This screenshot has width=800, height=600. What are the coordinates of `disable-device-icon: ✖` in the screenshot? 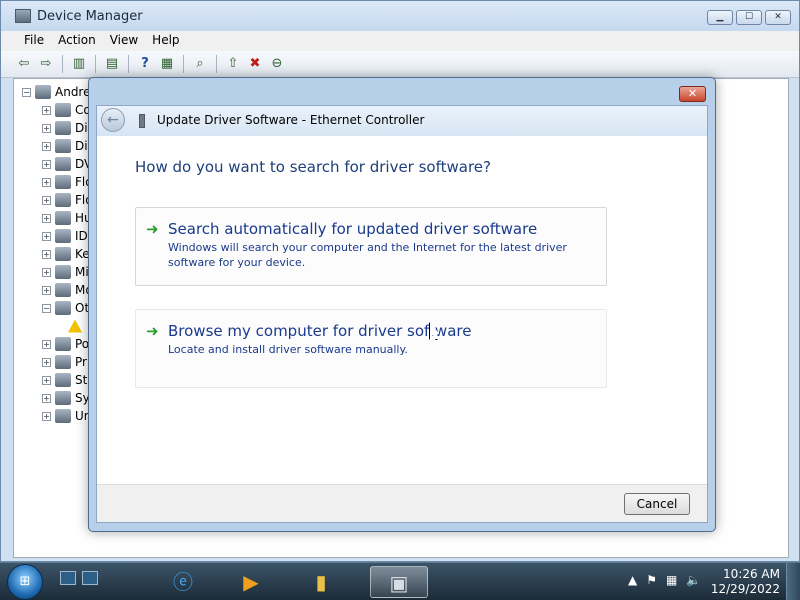 It's located at (255, 64).